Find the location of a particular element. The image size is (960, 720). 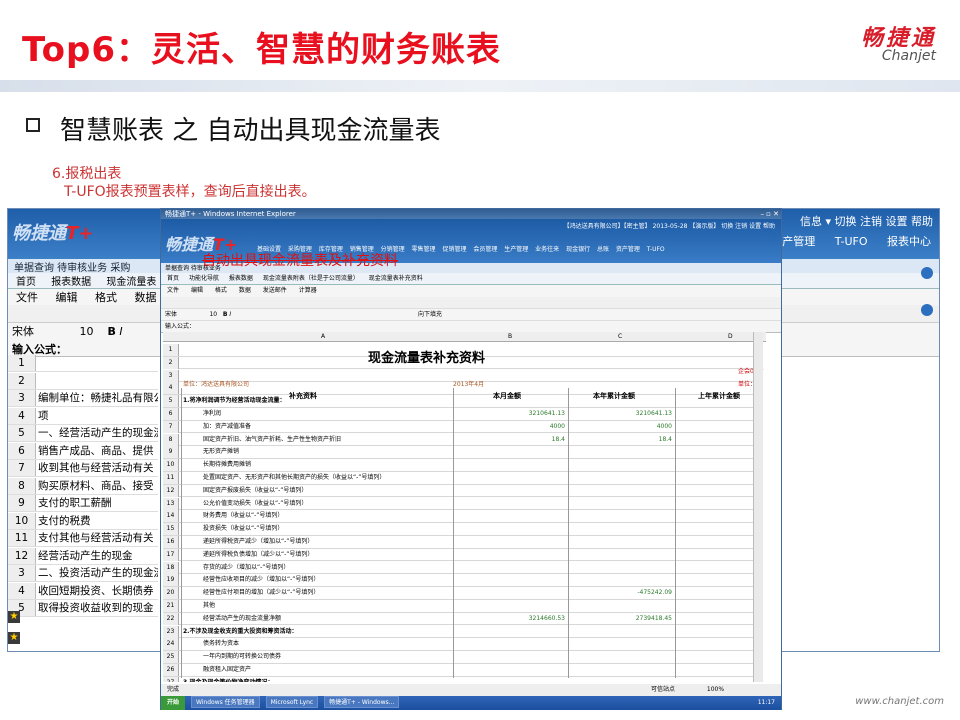

sheet-row: 5 1.将净利润调节为经营活动现金流量： is located at coordinates (463, 401).